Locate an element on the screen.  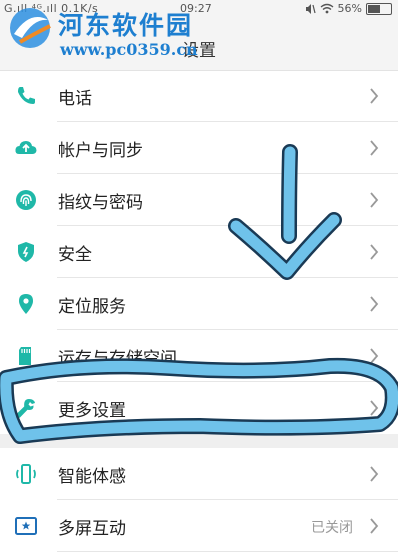
setting-label: 帐户与同步 is located at coordinates (100, 151).